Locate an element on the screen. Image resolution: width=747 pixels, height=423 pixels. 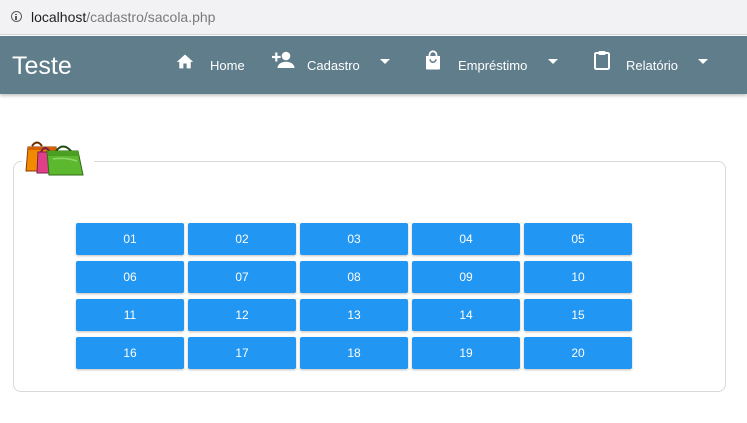
url-field: localhost/cadastro/sacola.php is located at coordinates (123, 17).